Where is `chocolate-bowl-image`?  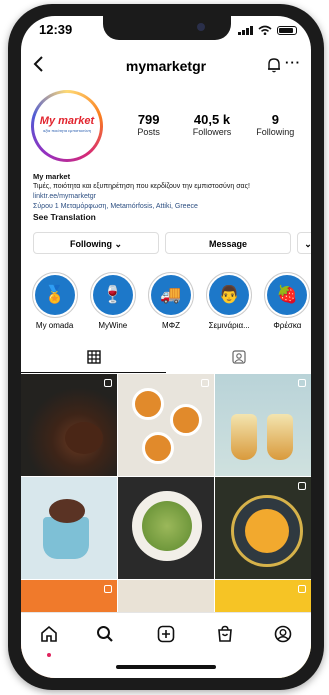
chocolate-bowl-image is located at coordinates (84, 438).